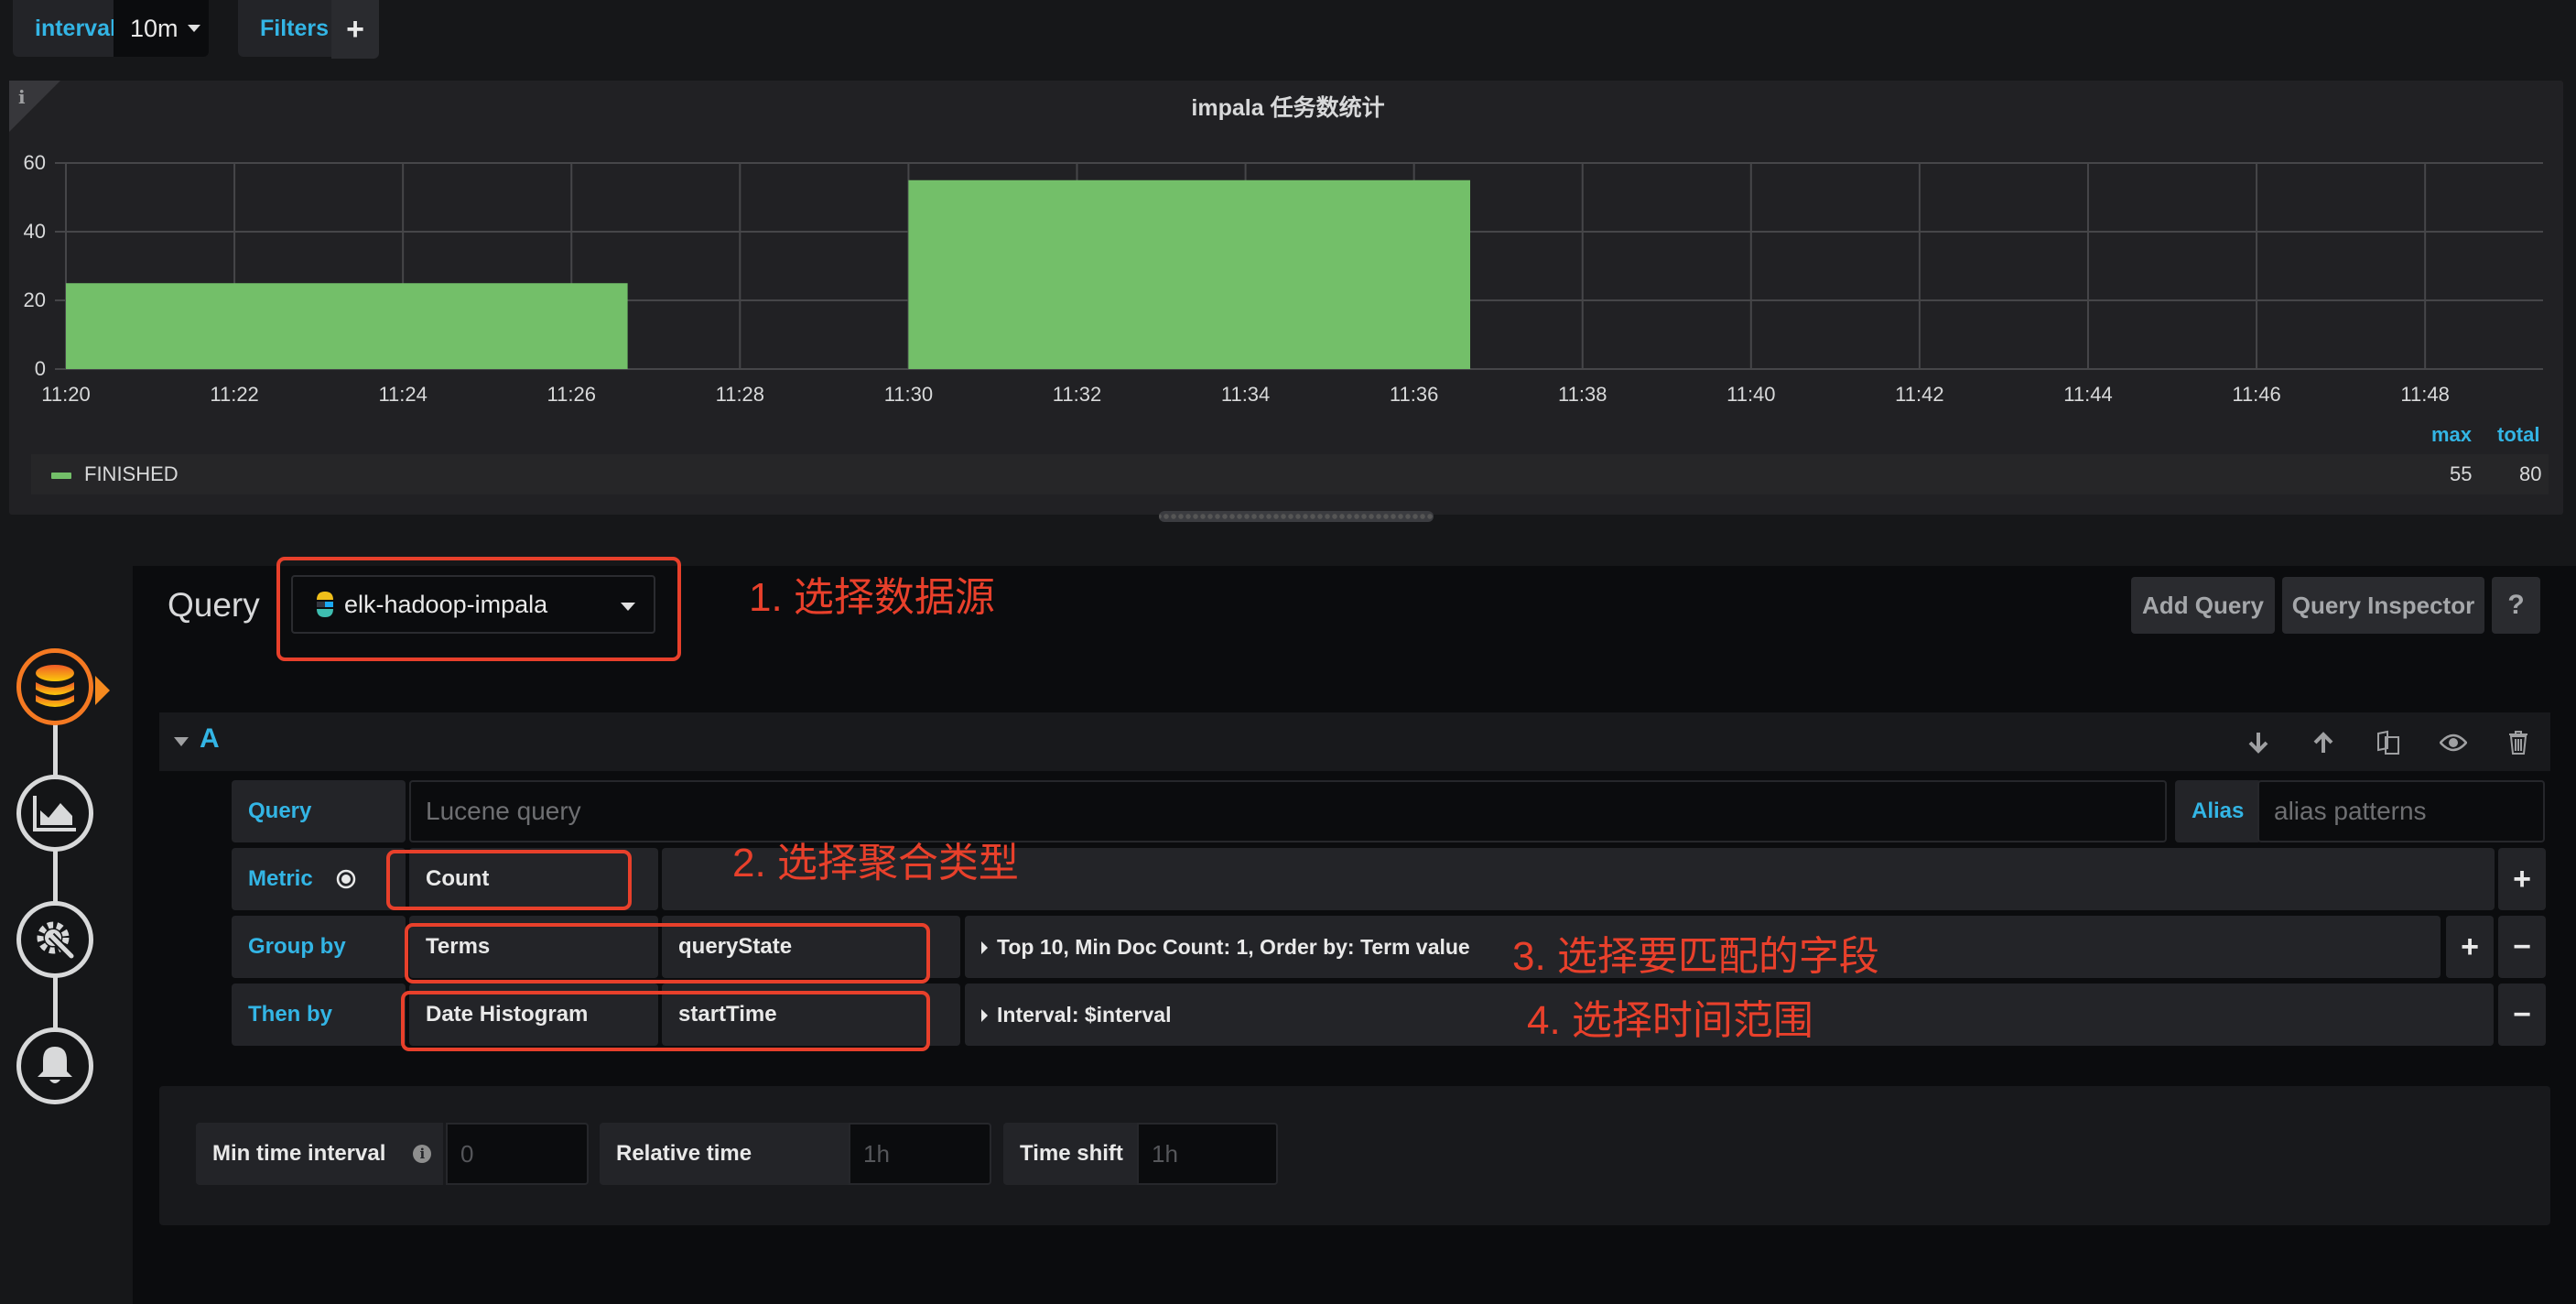 This screenshot has height=1304, width=2576. I want to click on panel-resize-handle, so click(1297, 516).